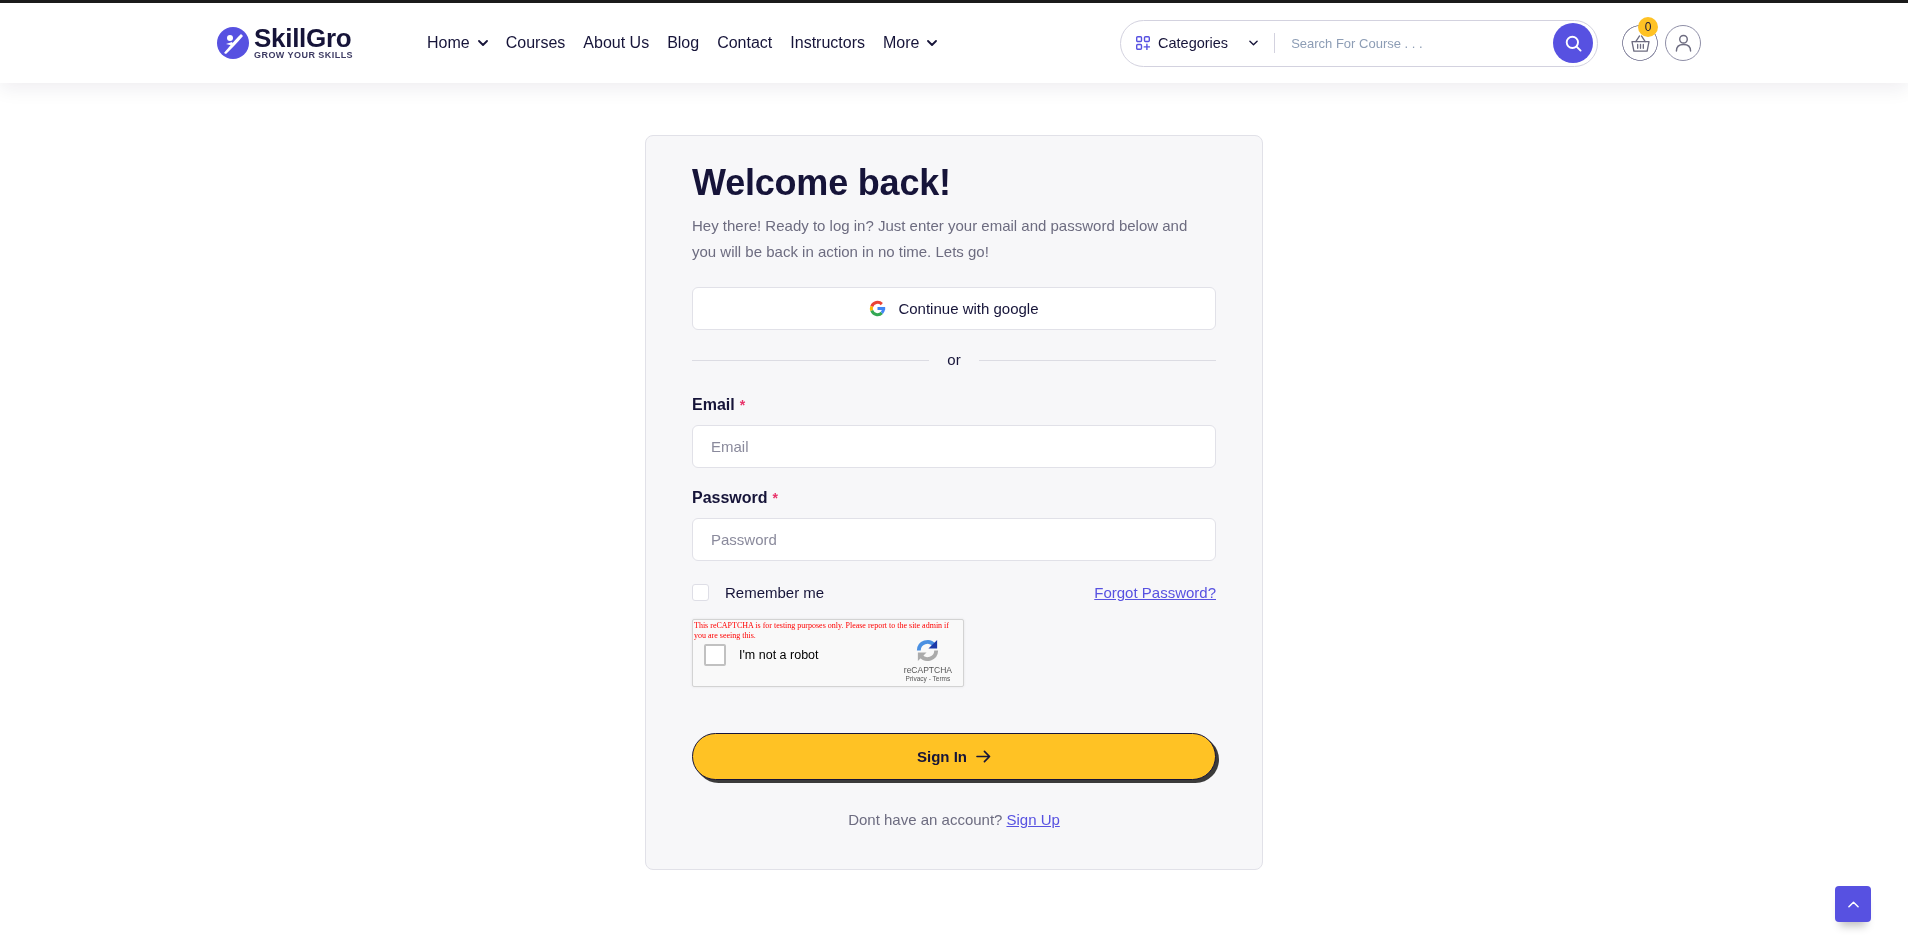  What do you see at coordinates (713, 405) in the screenshot?
I see `field-label: Email` at bounding box center [713, 405].